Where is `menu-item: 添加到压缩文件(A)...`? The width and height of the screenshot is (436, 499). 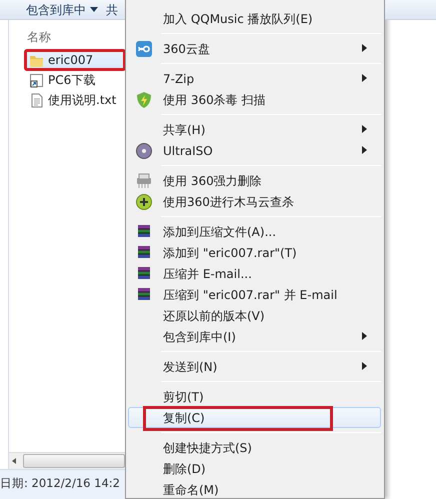
menu-item: 添加到压缩文件(A)... is located at coordinates (254, 231).